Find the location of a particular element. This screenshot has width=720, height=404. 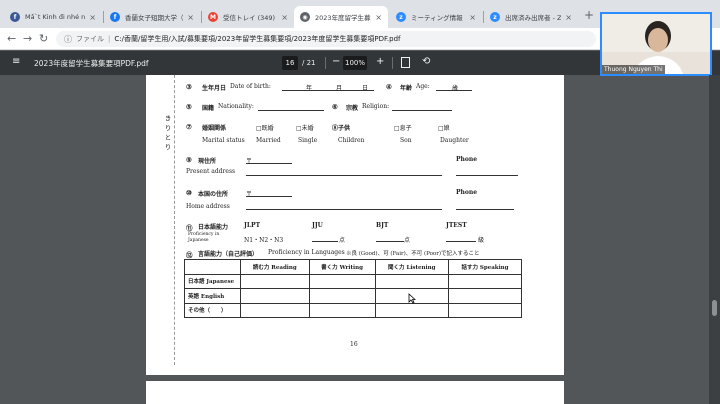

nationality-line is located at coordinates (291, 110).